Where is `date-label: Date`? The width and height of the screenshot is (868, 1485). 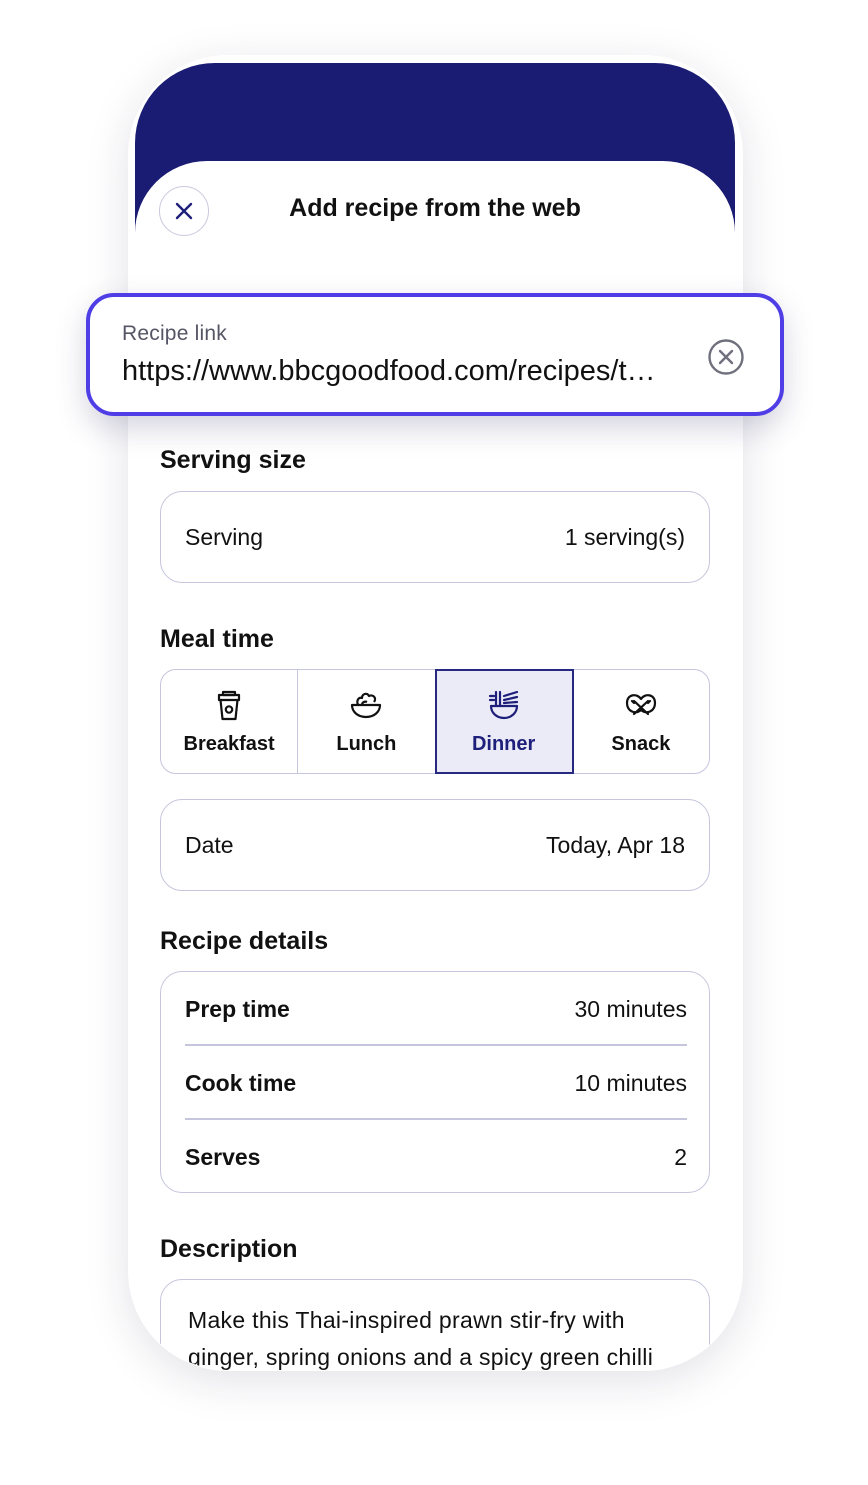
date-label: Date is located at coordinates (209, 844).